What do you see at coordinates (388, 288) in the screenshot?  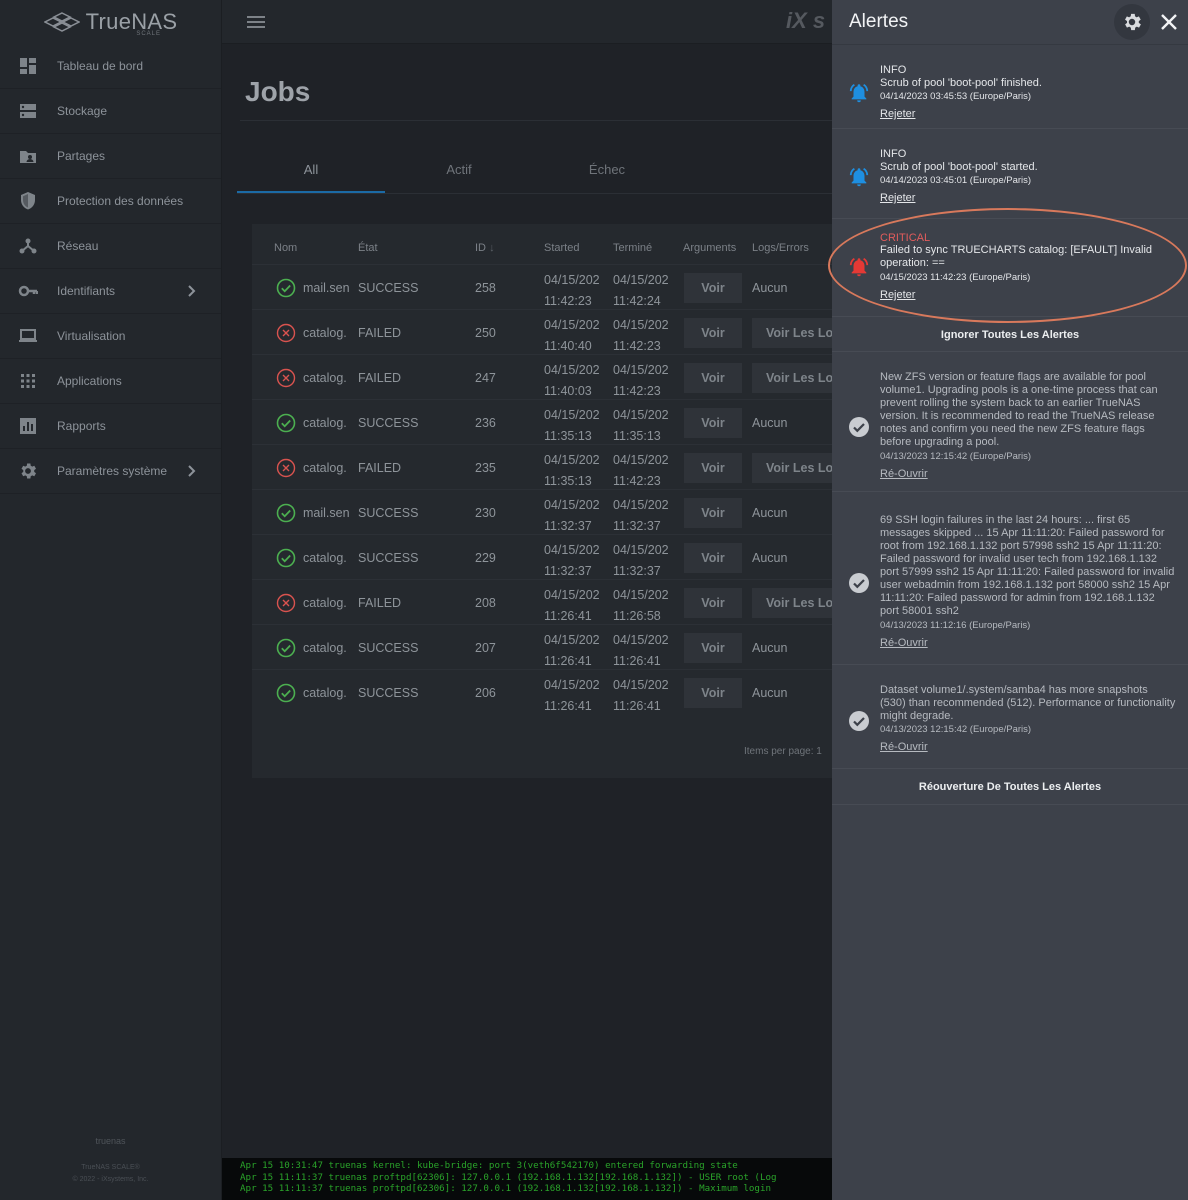 I see `job-state: SUCCESS` at bounding box center [388, 288].